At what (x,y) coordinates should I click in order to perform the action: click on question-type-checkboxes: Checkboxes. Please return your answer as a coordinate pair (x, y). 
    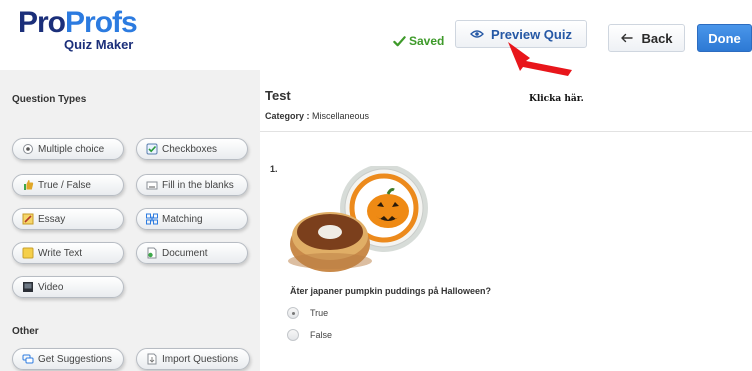
    Looking at the image, I should click on (192, 149).